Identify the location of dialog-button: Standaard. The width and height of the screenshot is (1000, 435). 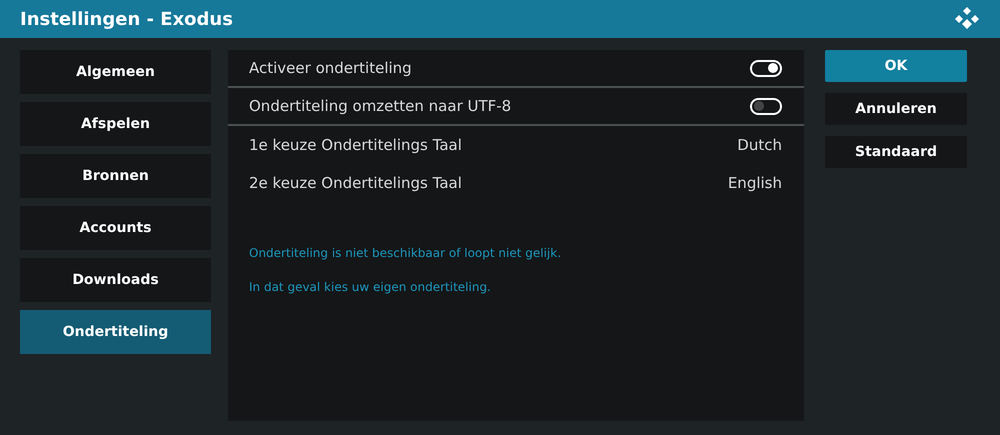
(896, 152).